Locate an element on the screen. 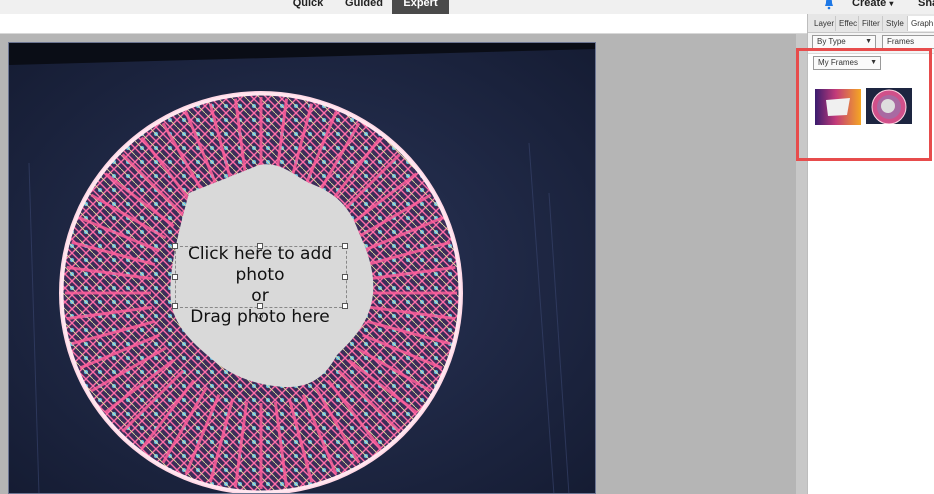  placeholder-line-1: Click here to add photo is located at coordinates (260, 264).